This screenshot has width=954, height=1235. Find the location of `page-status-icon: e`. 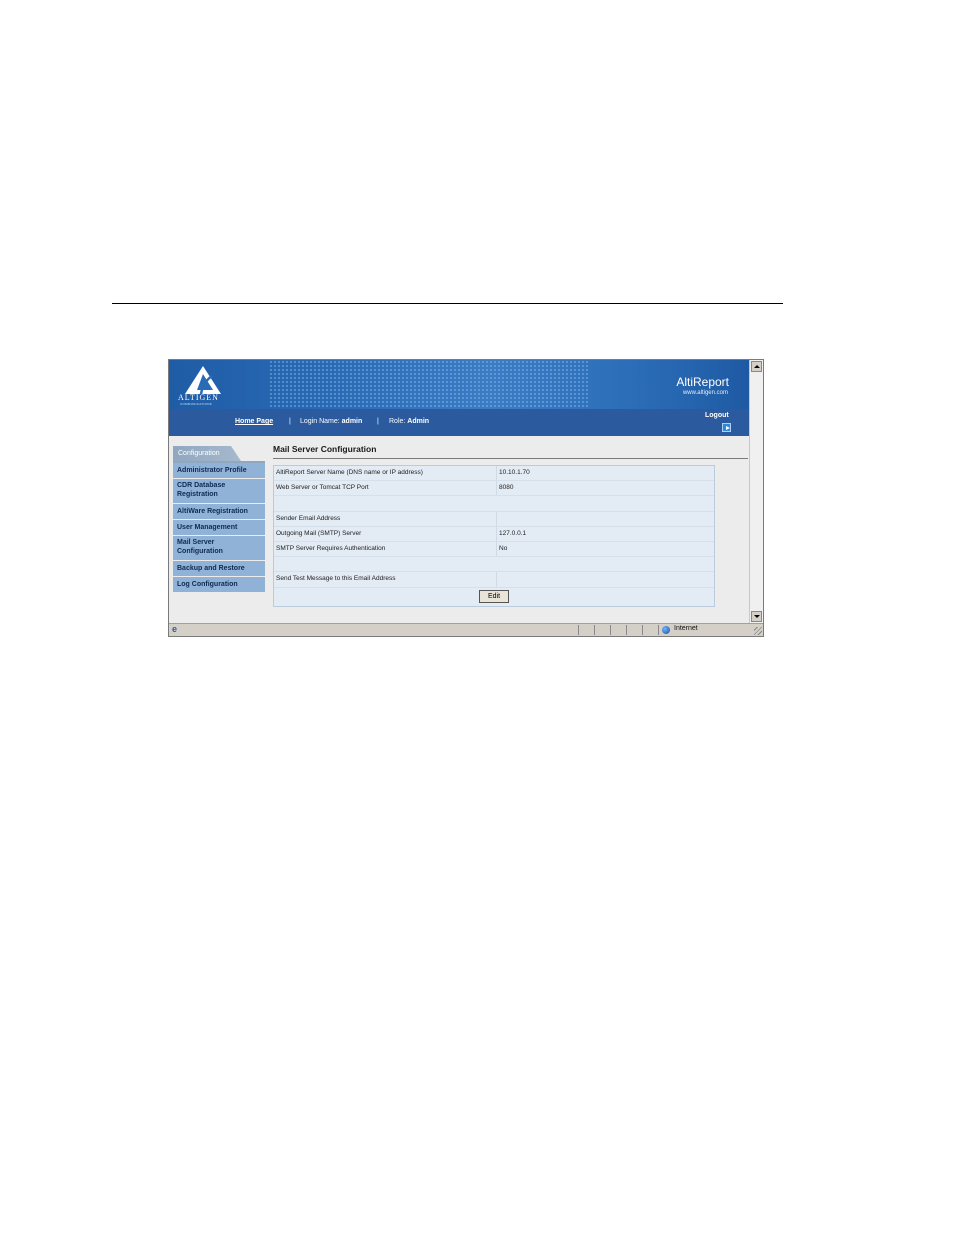

page-status-icon: e is located at coordinates (175, 629).